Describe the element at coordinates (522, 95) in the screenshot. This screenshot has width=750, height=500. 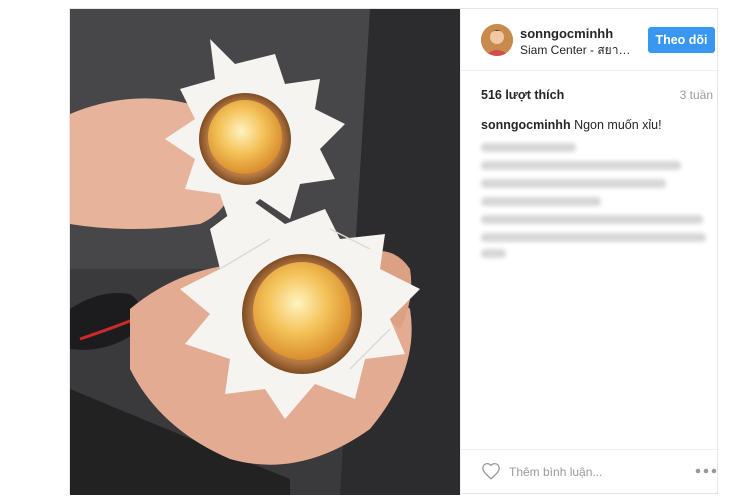
I see `likes-count: 516 lượt thích` at that location.